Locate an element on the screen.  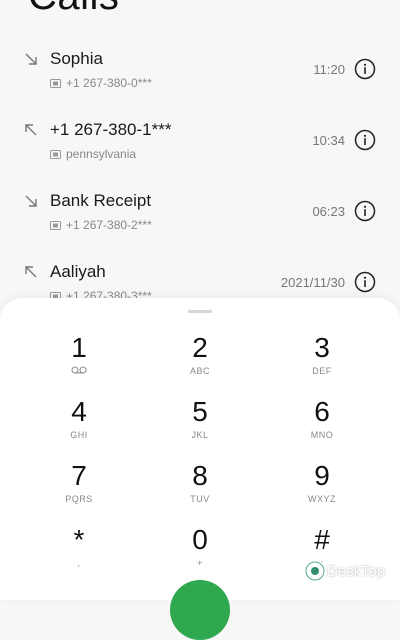
dialpad-key-5: 5 JKL is located at coordinates (200, 427).